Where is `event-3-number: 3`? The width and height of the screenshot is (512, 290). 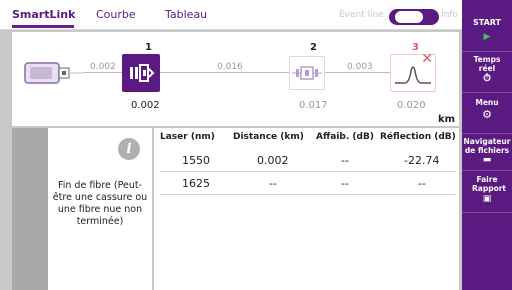 event-3-number: 3 is located at coordinates (415, 47).